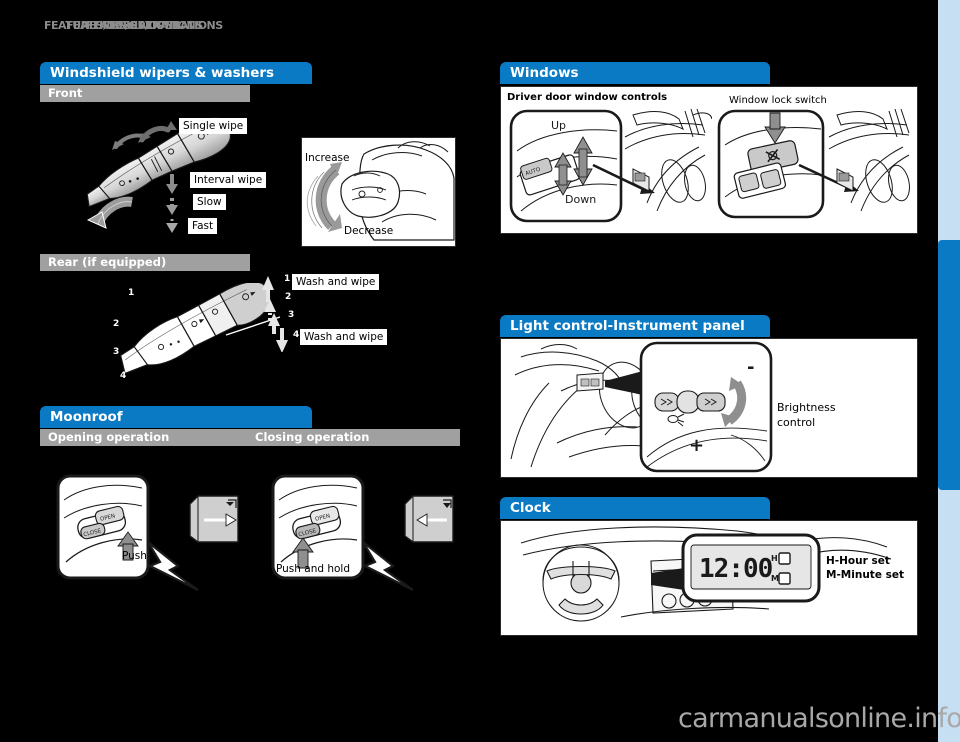 The image size is (960, 742). What do you see at coordinates (313, 569) in the screenshot?
I see `label-push-and-hold: Push and hold` at bounding box center [313, 569].